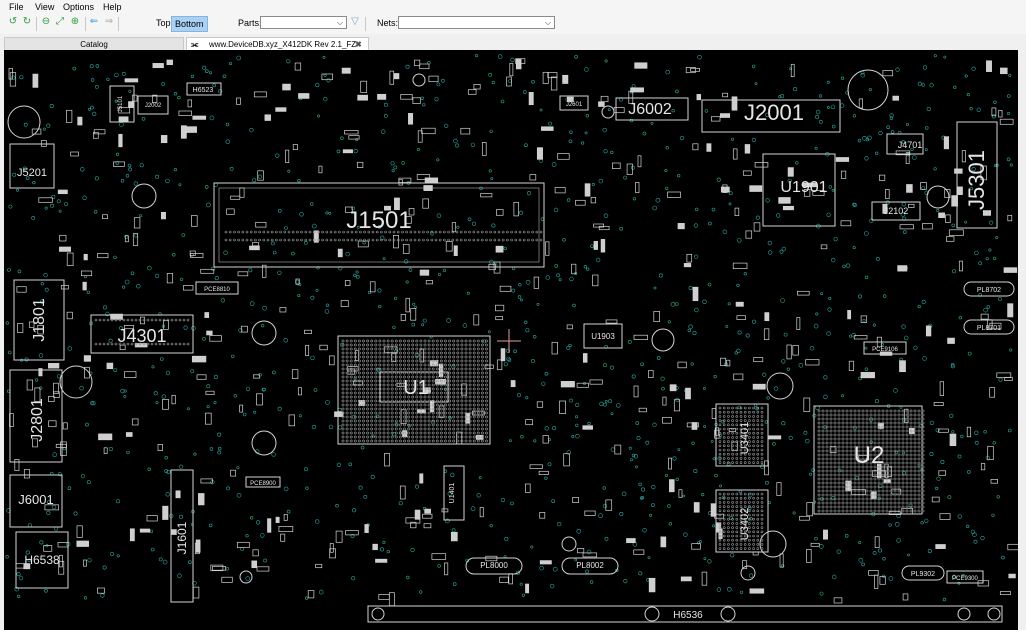 The height and width of the screenshot is (630, 1026). Describe the element at coordinates (803, 187) in the screenshot. I see `component-label: U1901` at that location.